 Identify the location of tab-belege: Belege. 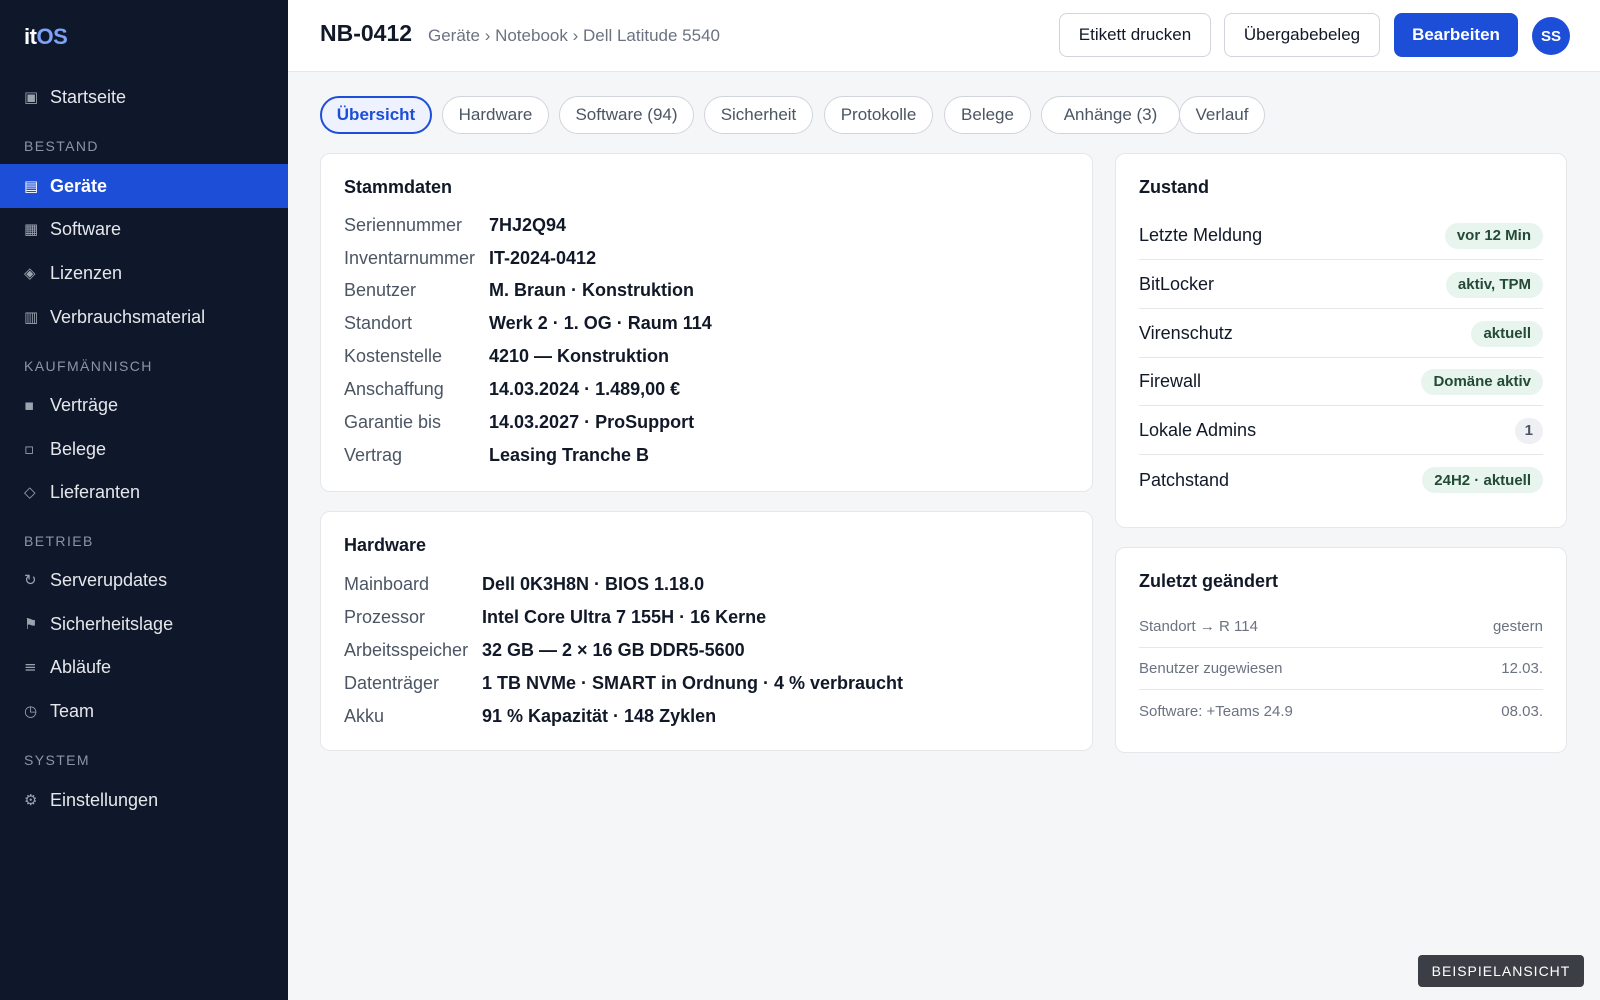
(987, 115).